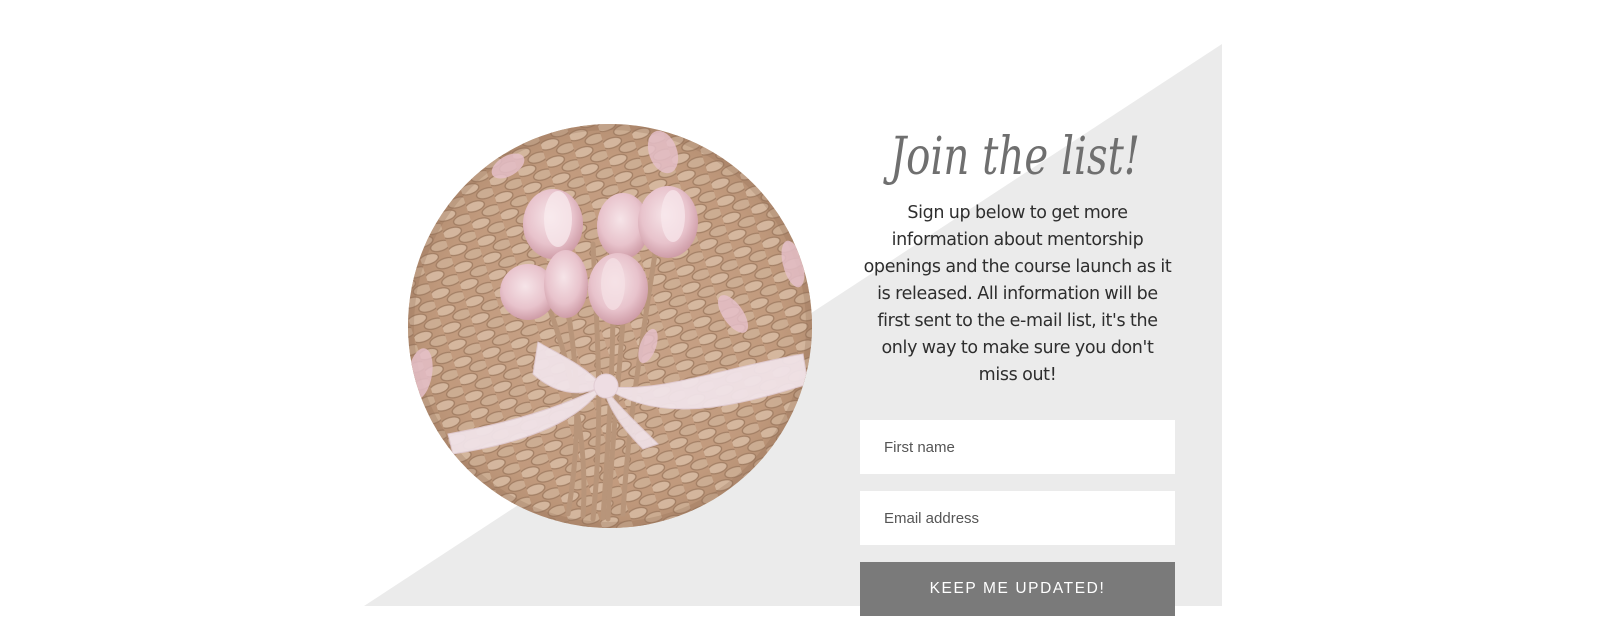 This screenshot has height=628, width=1600. I want to click on heading-text: Join the list!, so click(1011, 157).